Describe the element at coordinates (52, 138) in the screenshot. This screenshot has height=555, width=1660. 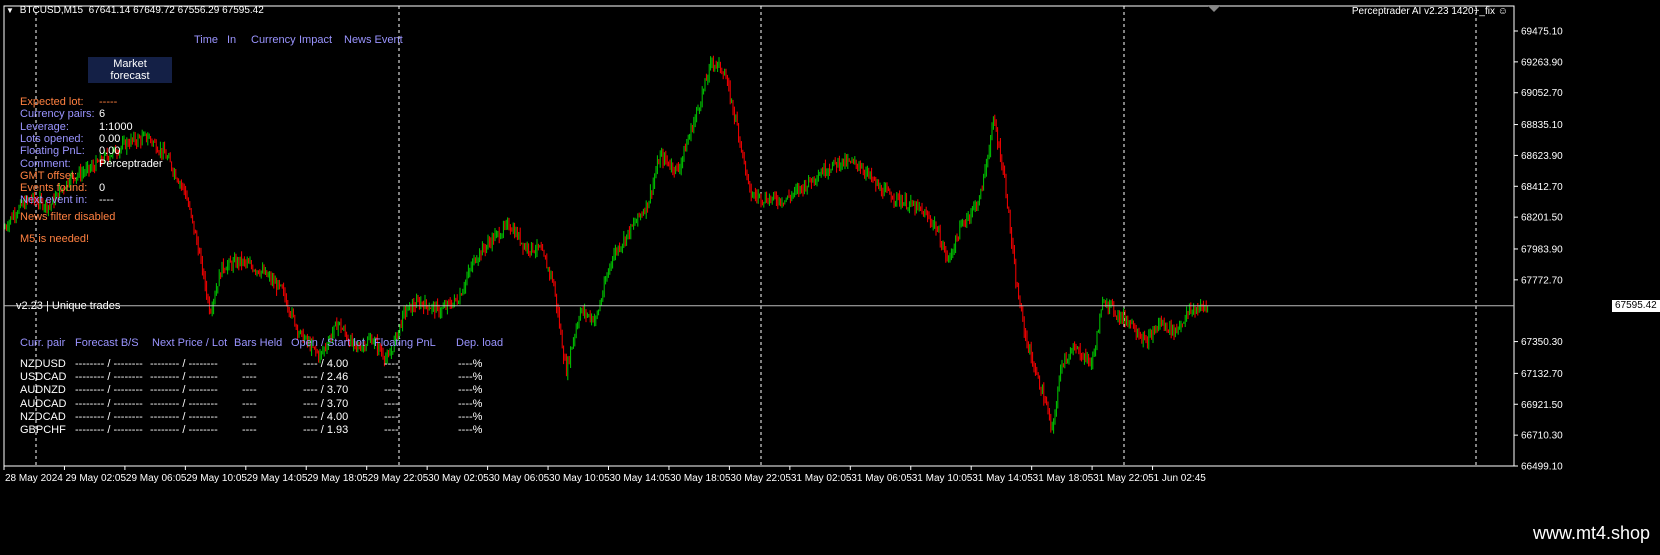
I see `info-label: Lots opened:` at that location.